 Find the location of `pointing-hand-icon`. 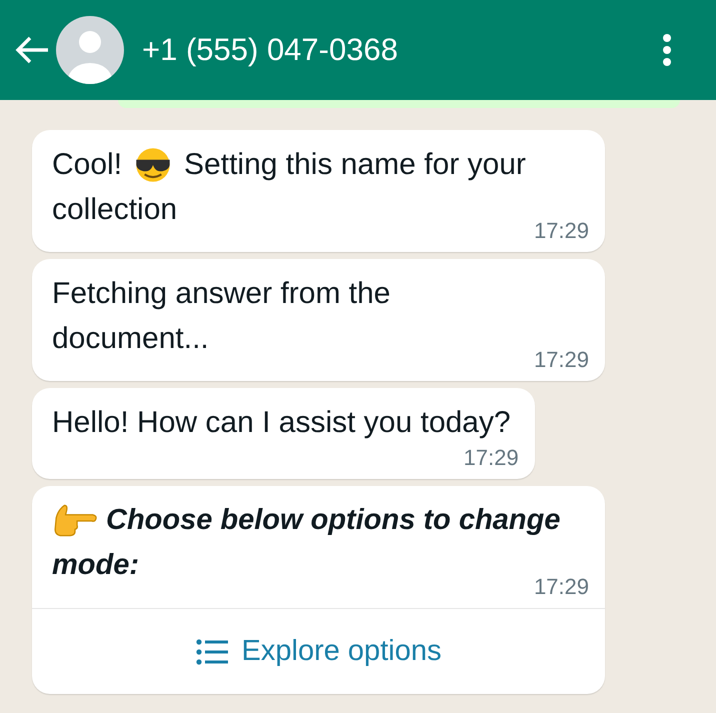

pointing-hand-icon is located at coordinates (75, 520).